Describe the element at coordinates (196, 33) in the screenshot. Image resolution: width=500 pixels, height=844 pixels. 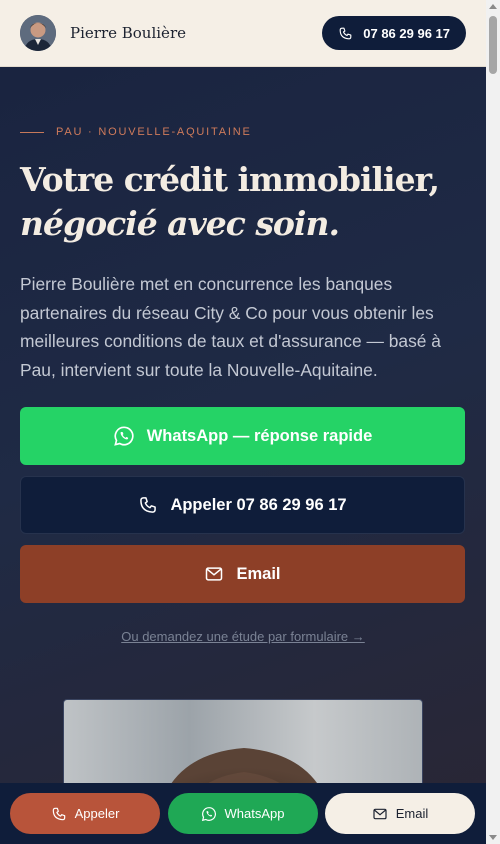
I see `brand-name: Pierre Boulière` at that location.